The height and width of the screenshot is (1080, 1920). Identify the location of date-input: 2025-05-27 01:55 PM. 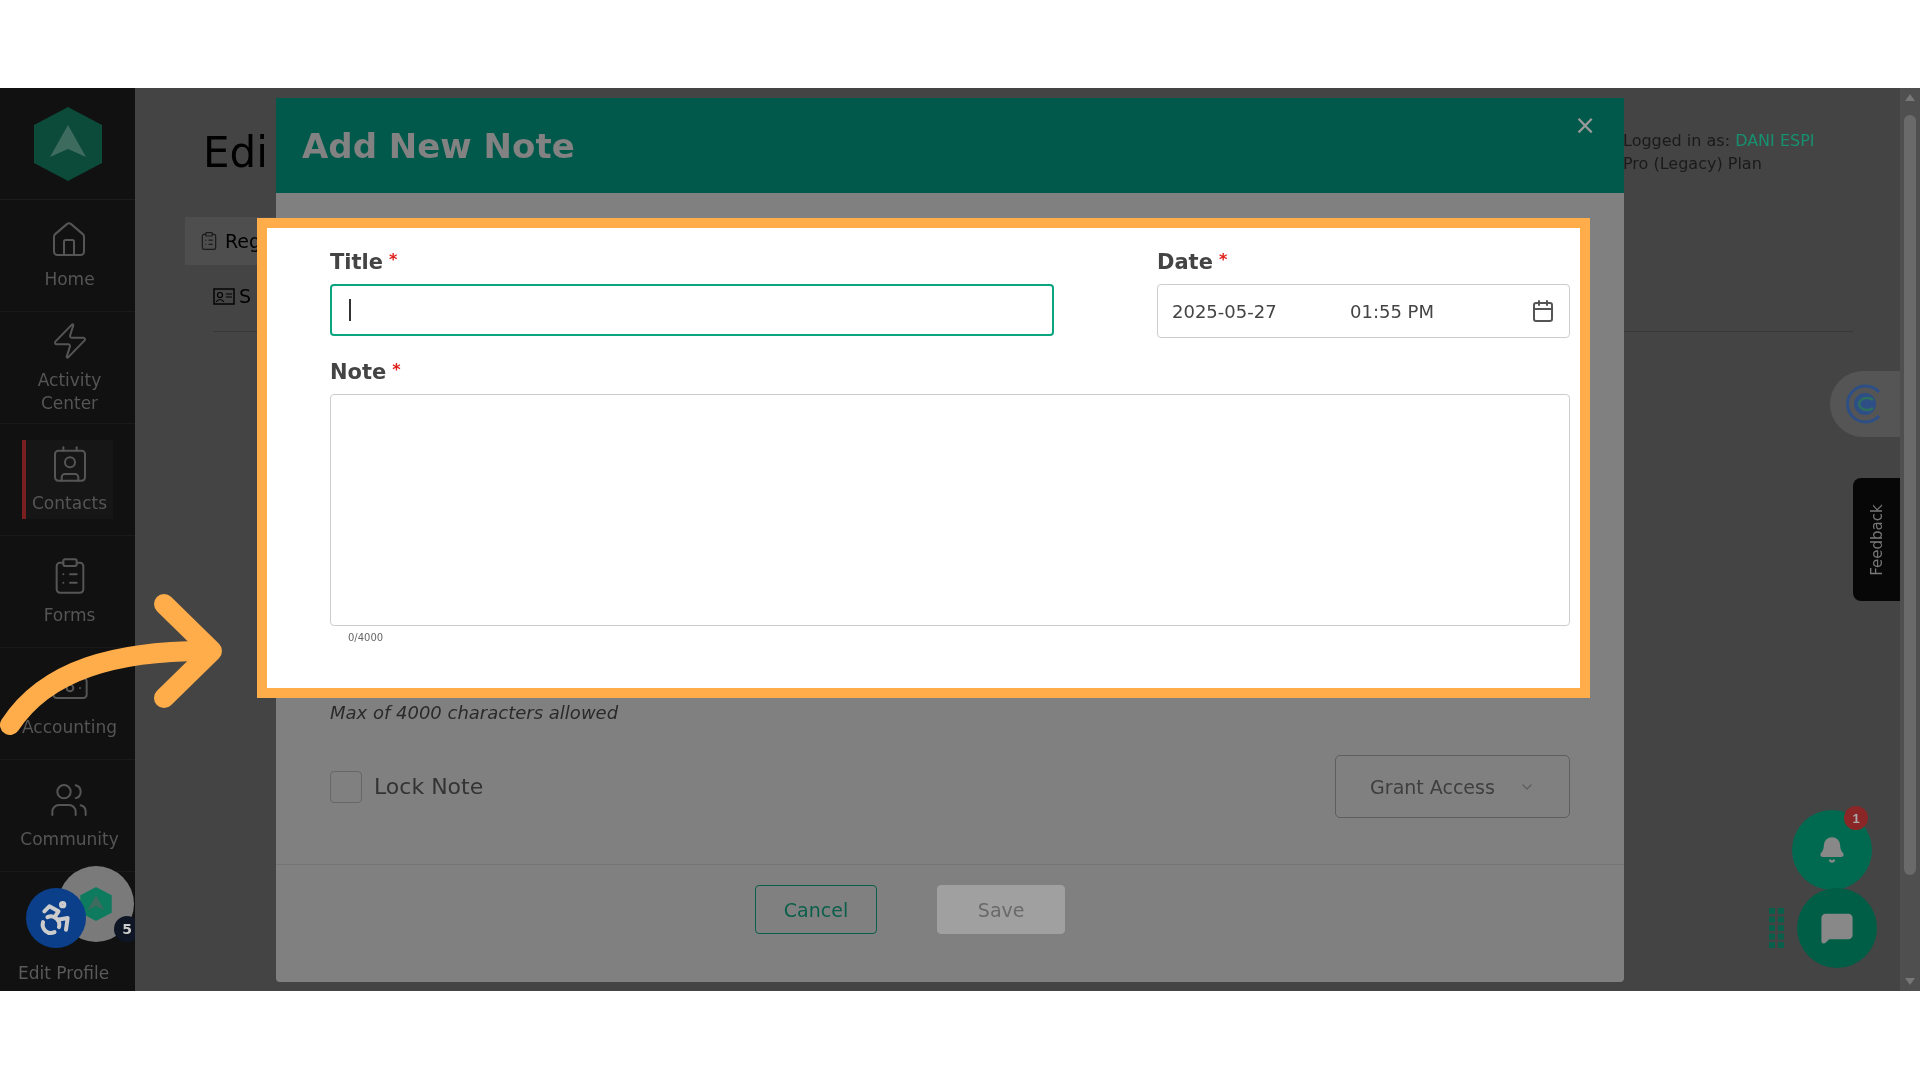
(1363, 311).